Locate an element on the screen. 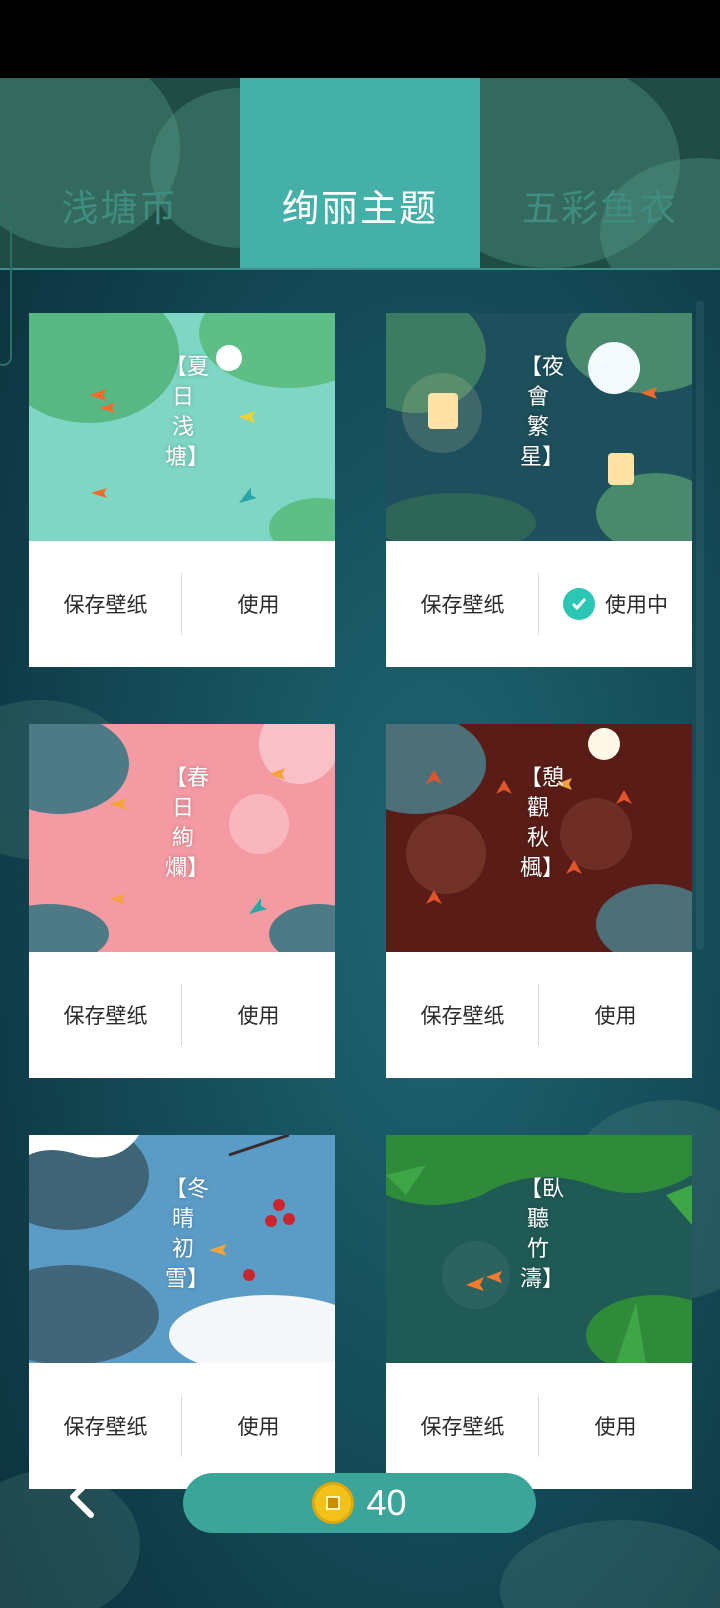 This screenshot has height=1608, width=720. back-button is located at coordinates (83, 1497).